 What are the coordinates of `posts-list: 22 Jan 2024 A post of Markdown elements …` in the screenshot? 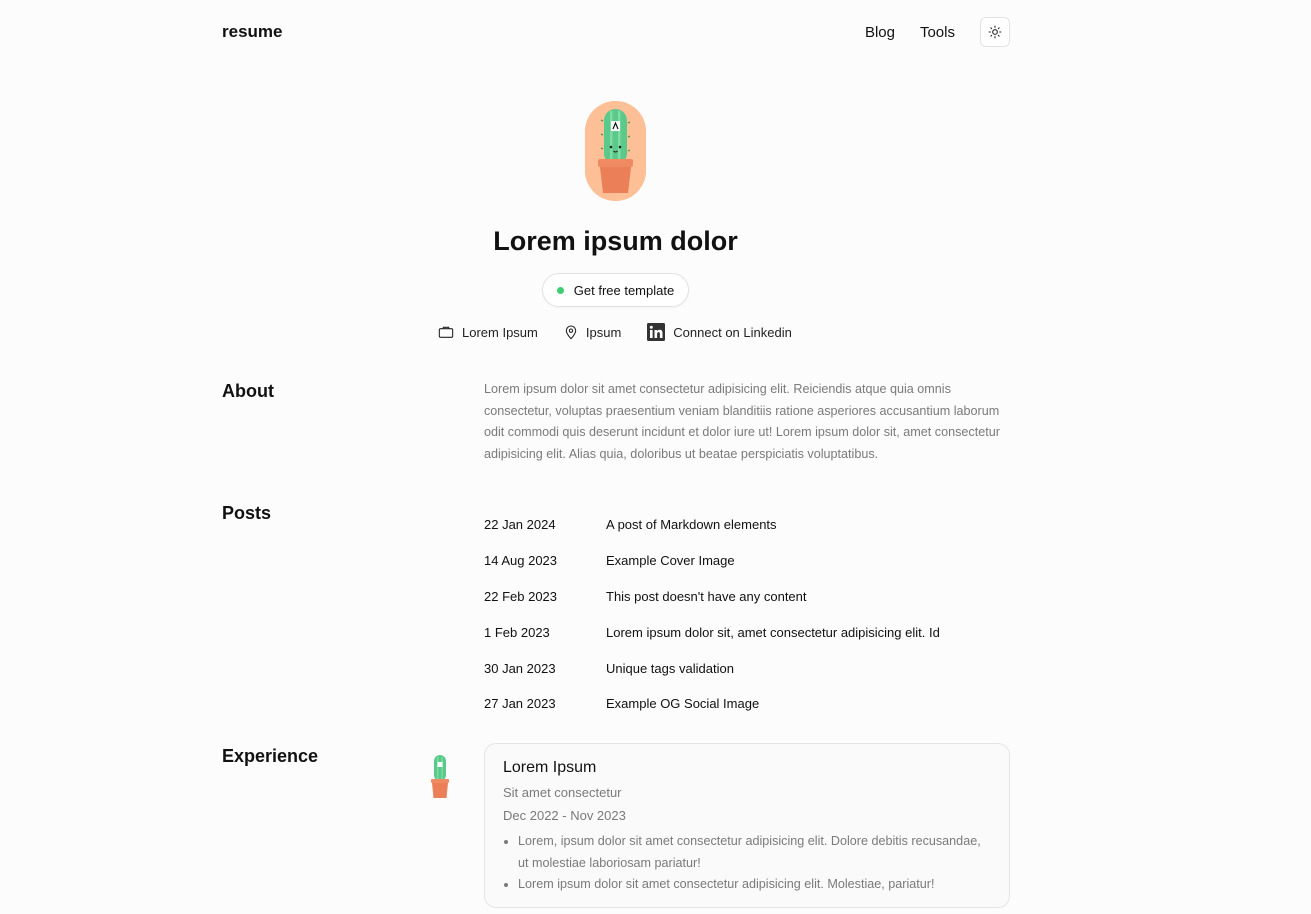 It's located at (747, 614).